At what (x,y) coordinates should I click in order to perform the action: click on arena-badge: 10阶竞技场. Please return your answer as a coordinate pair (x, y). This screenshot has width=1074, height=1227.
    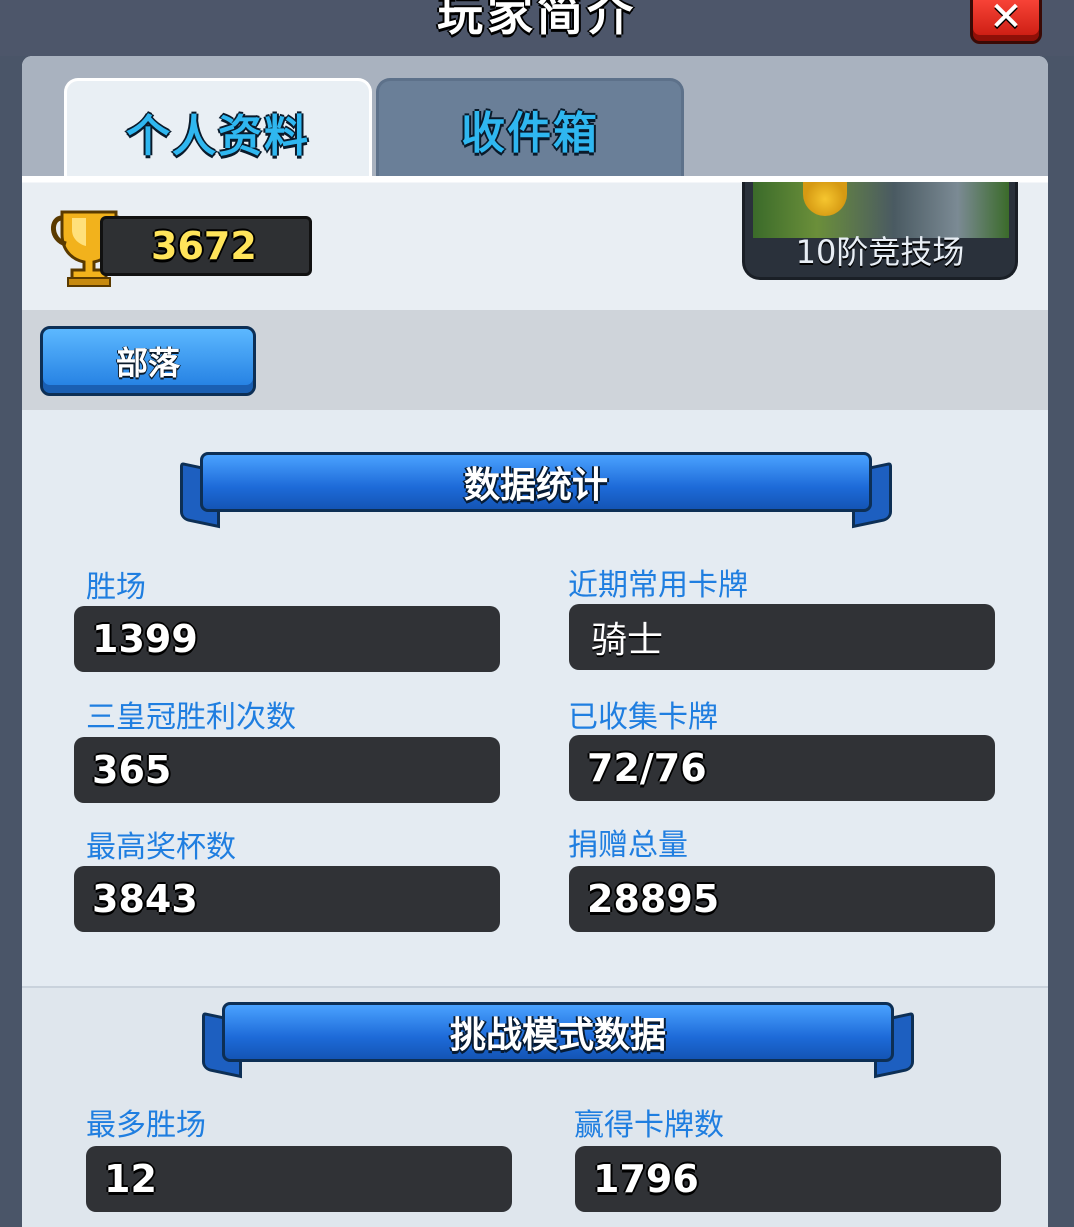
    Looking at the image, I should click on (880, 231).